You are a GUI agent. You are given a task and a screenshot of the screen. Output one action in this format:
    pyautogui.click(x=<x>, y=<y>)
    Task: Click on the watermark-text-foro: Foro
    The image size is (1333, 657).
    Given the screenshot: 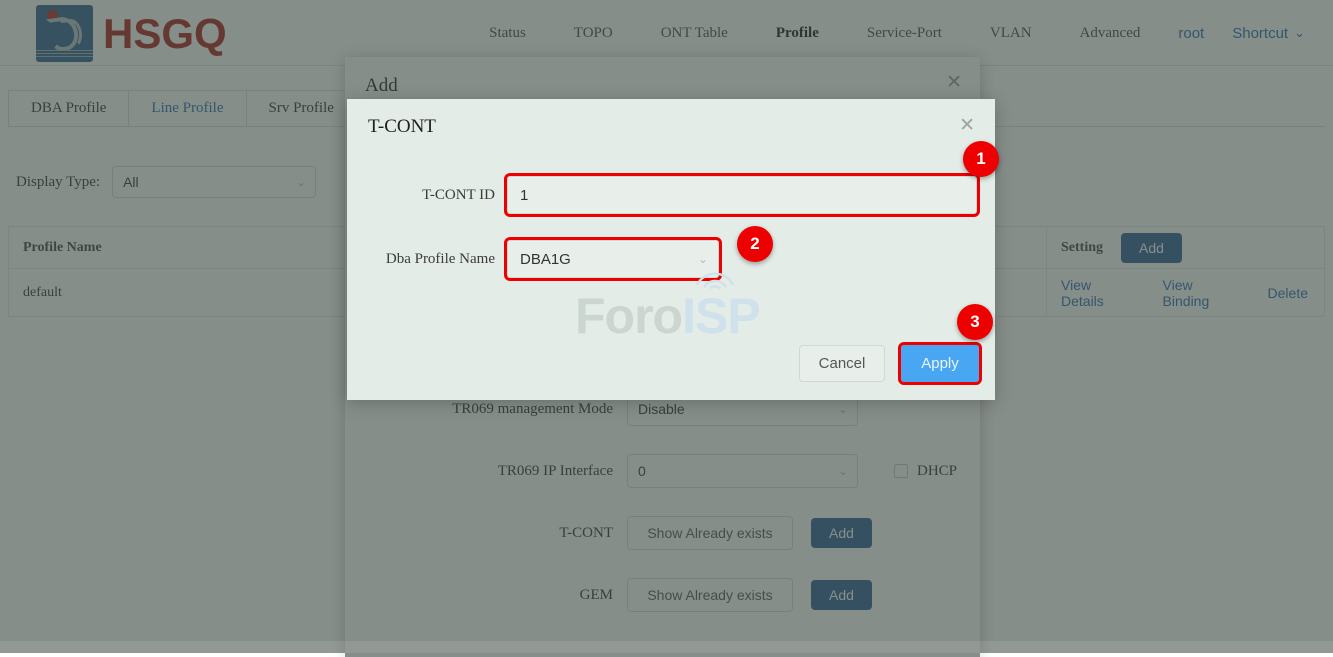 What is the action you would take?
    pyautogui.click(x=628, y=316)
    